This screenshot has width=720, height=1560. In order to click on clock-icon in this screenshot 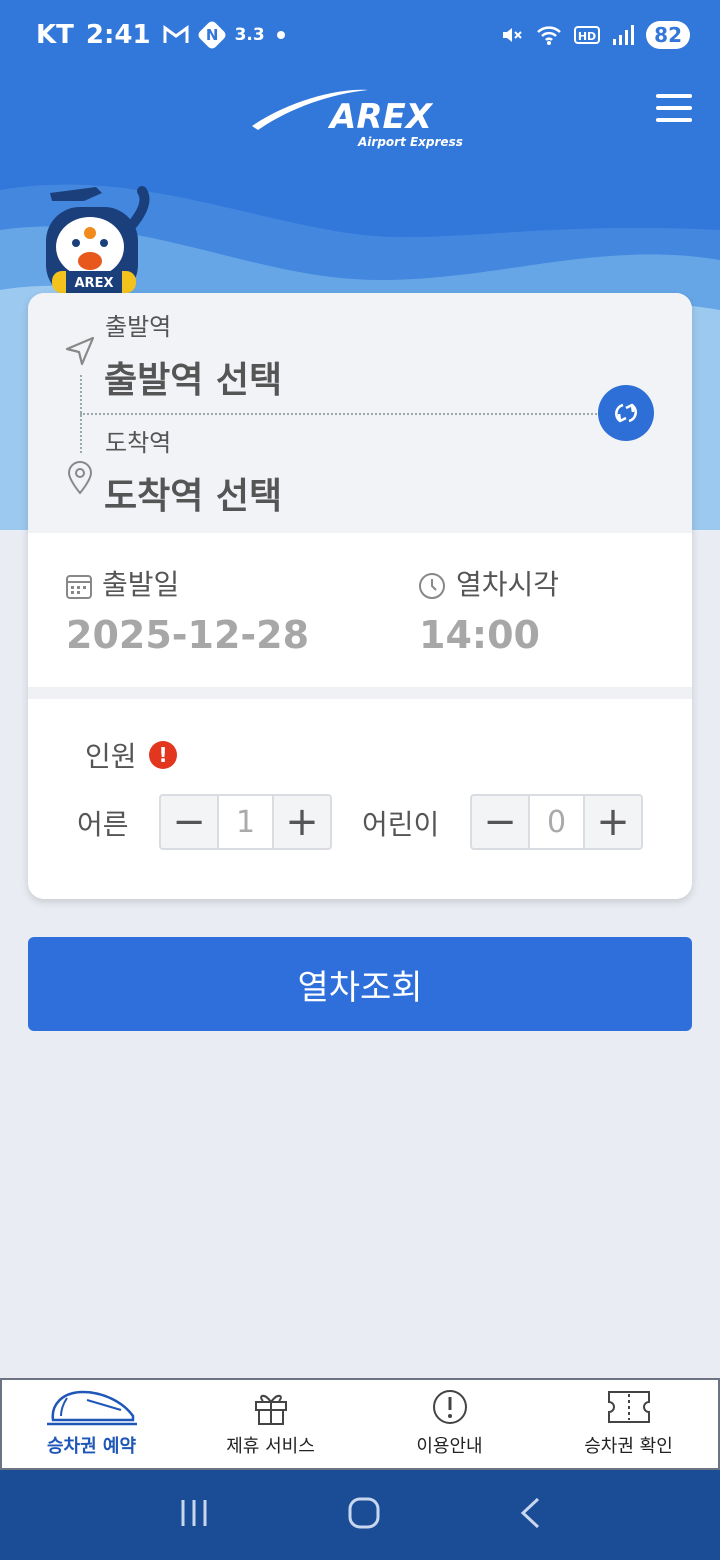, I will do `click(432, 588)`.